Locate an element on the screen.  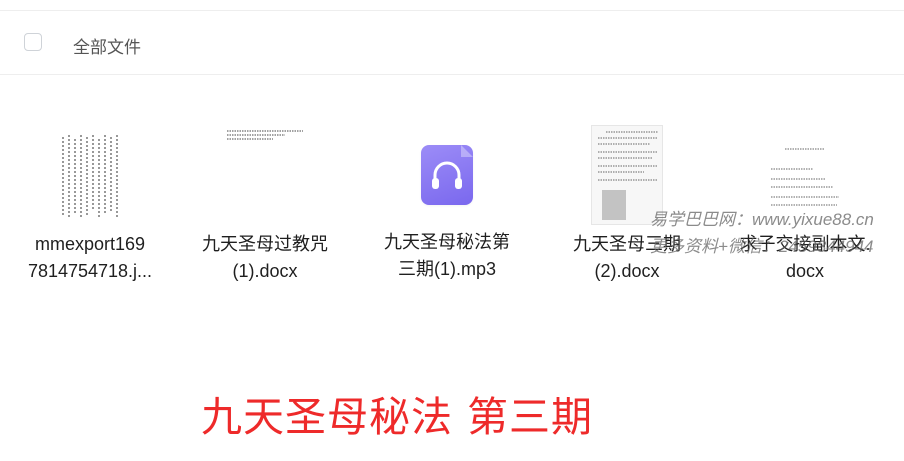
file-item: 九天圣母过教咒 (1).docx is located at coordinates (265, 205).